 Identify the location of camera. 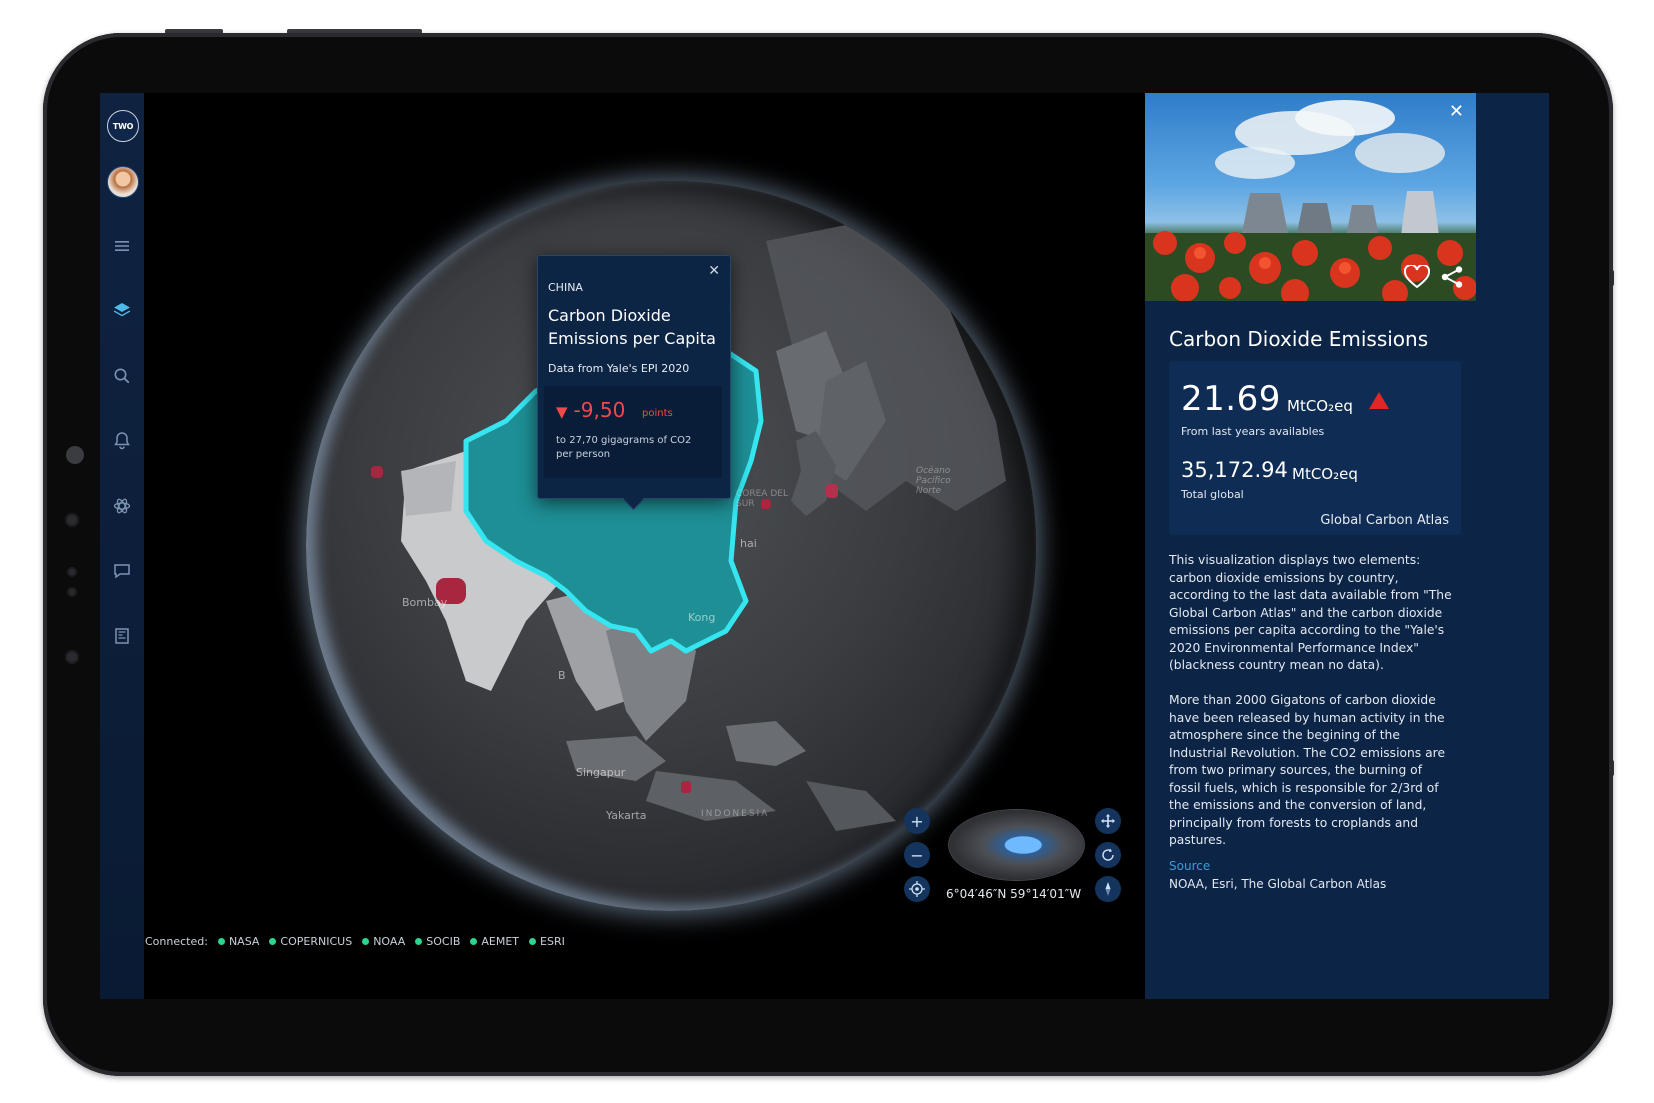
(75, 455).